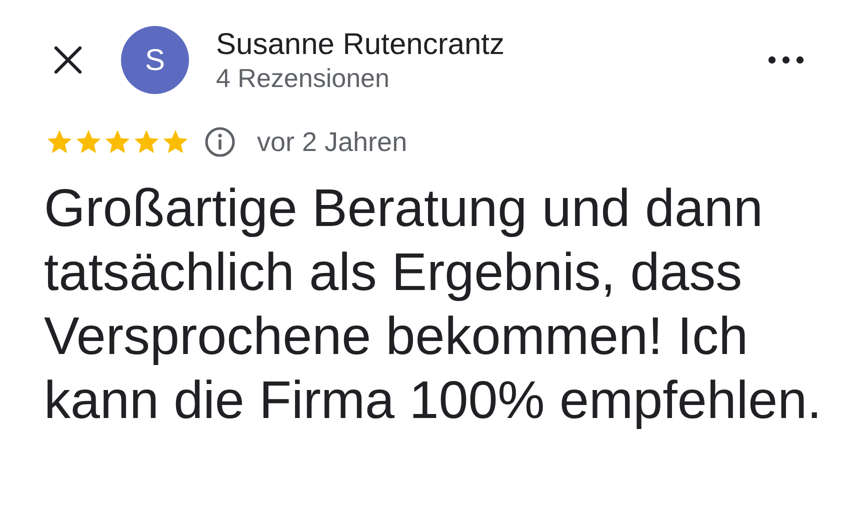 The image size is (850, 529). Describe the element at coordinates (68, 60) in the screenshot. I see `close-icon` at that location.